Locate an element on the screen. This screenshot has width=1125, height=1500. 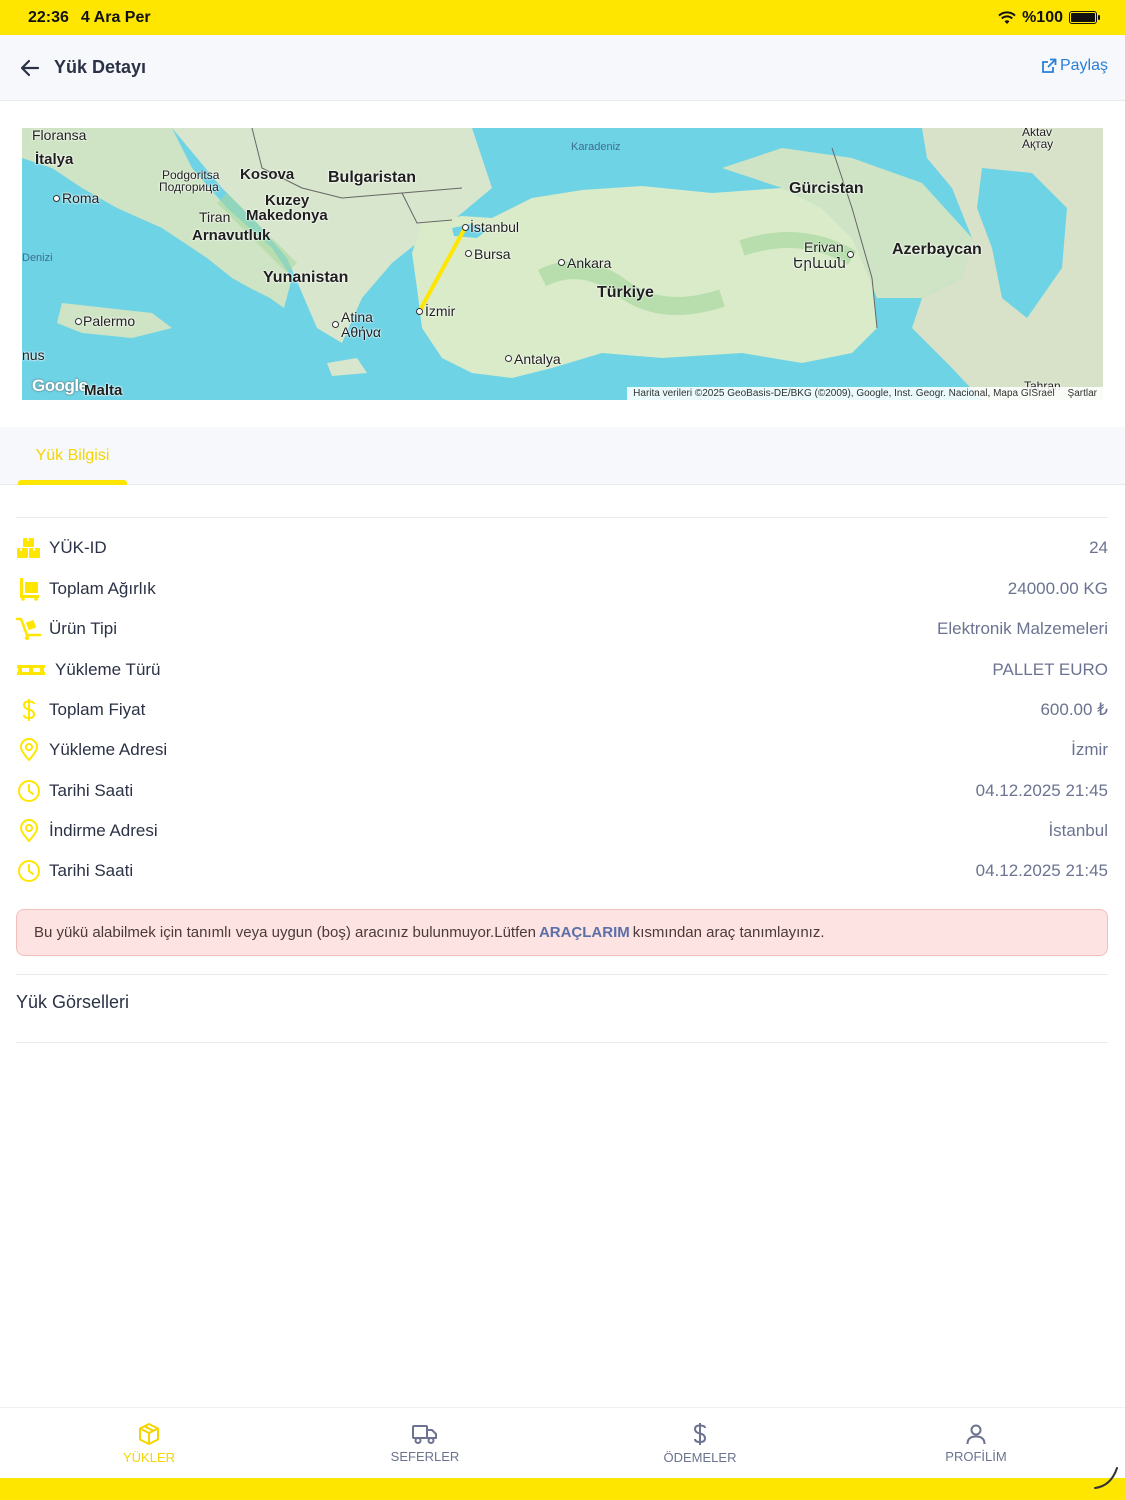
detail-value: İzmir is located at coordinates (1089, 749).